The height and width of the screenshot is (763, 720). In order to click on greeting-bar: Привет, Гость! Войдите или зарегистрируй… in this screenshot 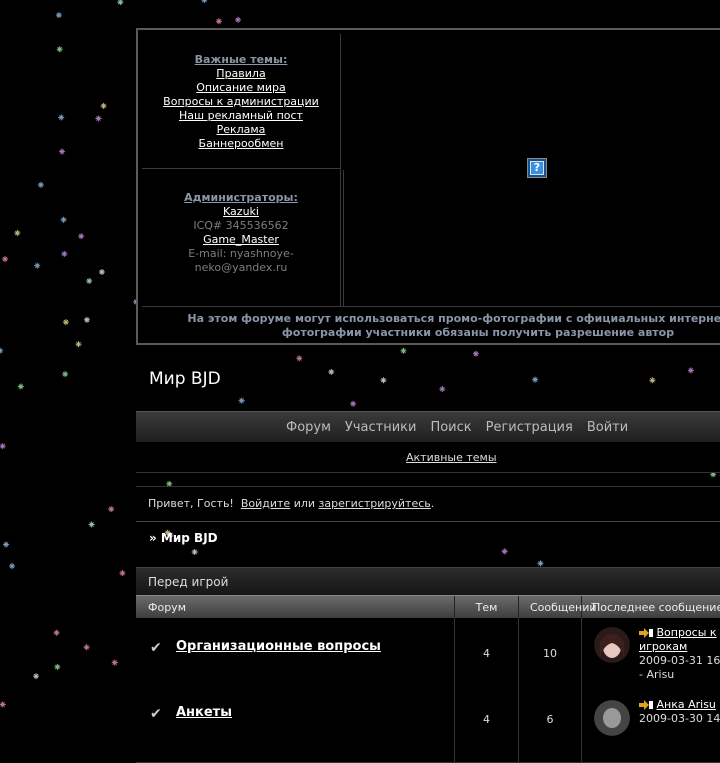, I will do `click(428, 504)`.